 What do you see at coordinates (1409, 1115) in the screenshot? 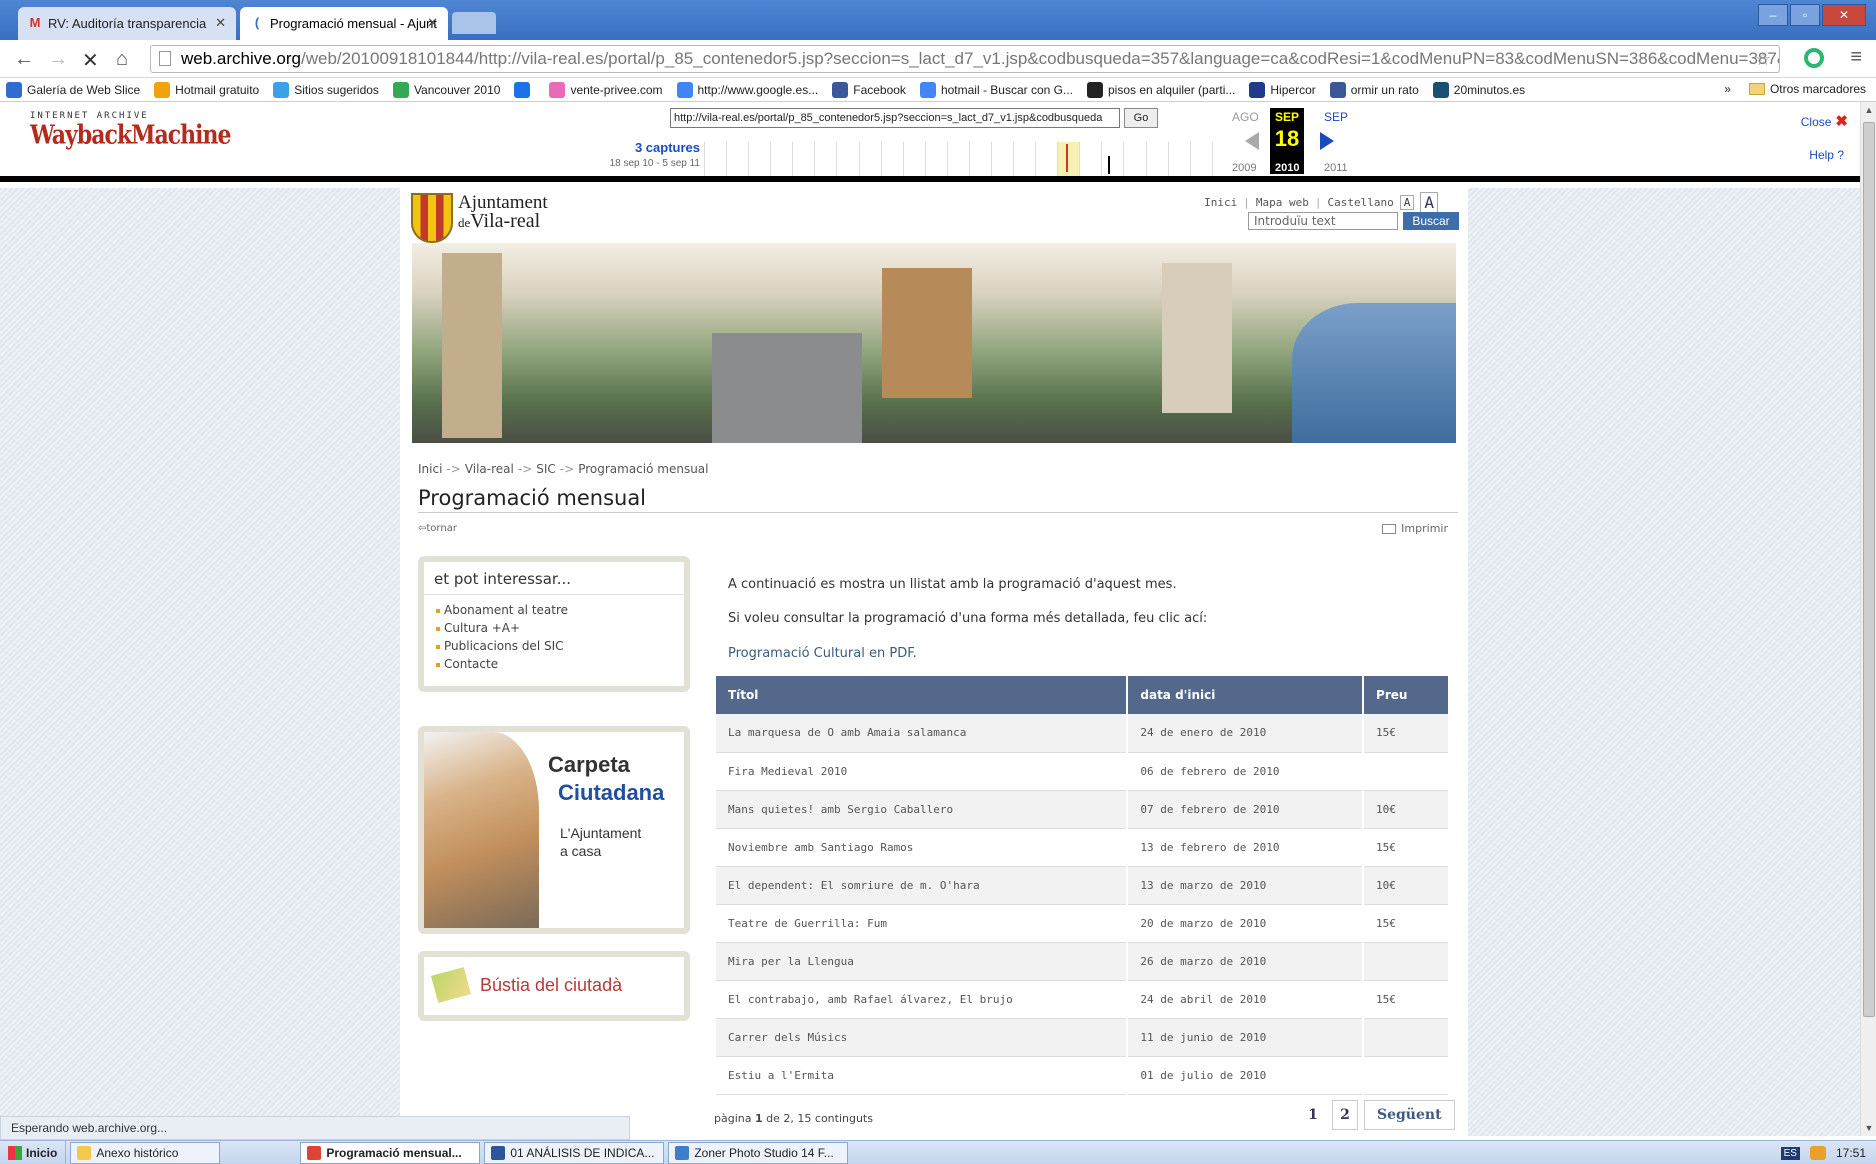
I see `next-page-button: Següent` at bounding box center [1409, 1115].